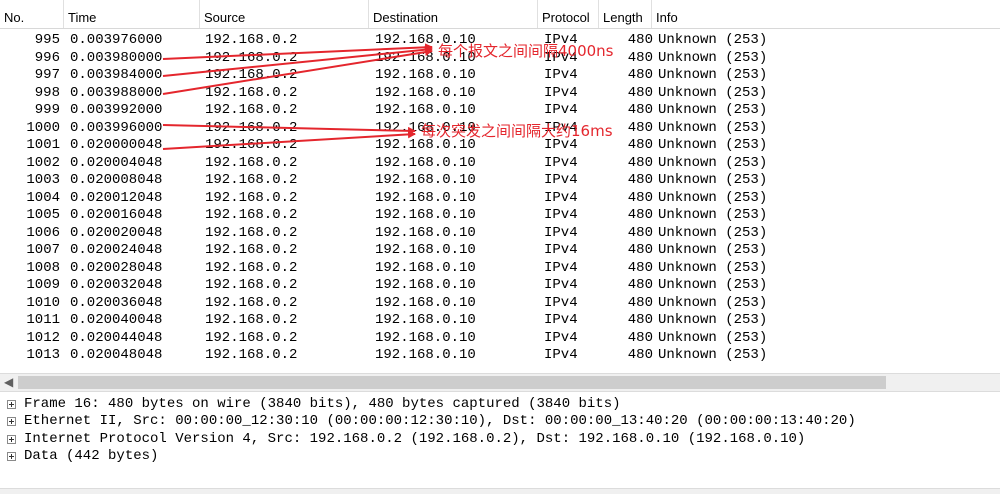  I want to click on column-header-destination: Destination, so click(453, 14).